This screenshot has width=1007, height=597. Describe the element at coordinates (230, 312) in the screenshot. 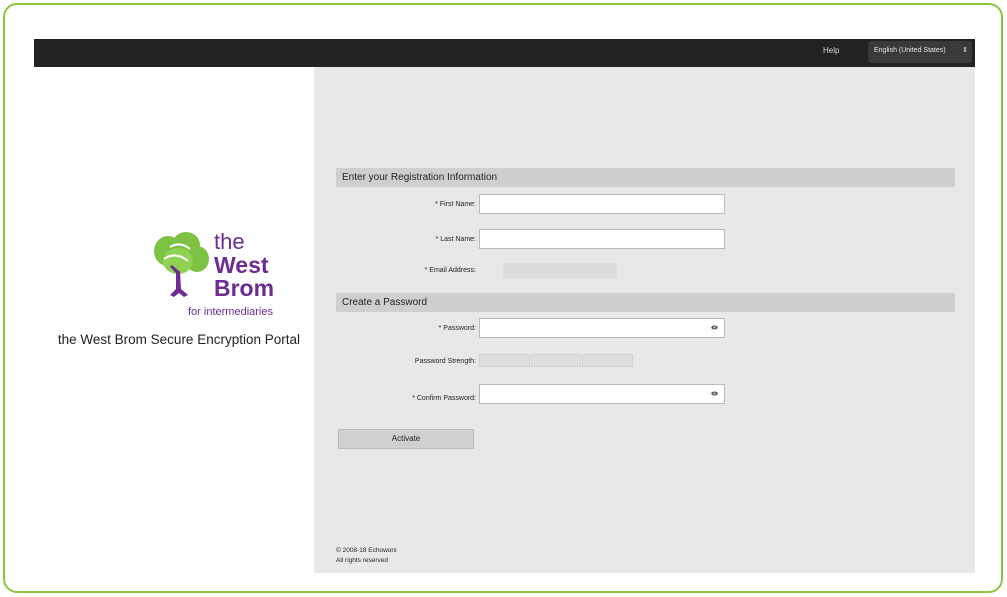

I see `logo-subtitle: for intermediaries` at that location.